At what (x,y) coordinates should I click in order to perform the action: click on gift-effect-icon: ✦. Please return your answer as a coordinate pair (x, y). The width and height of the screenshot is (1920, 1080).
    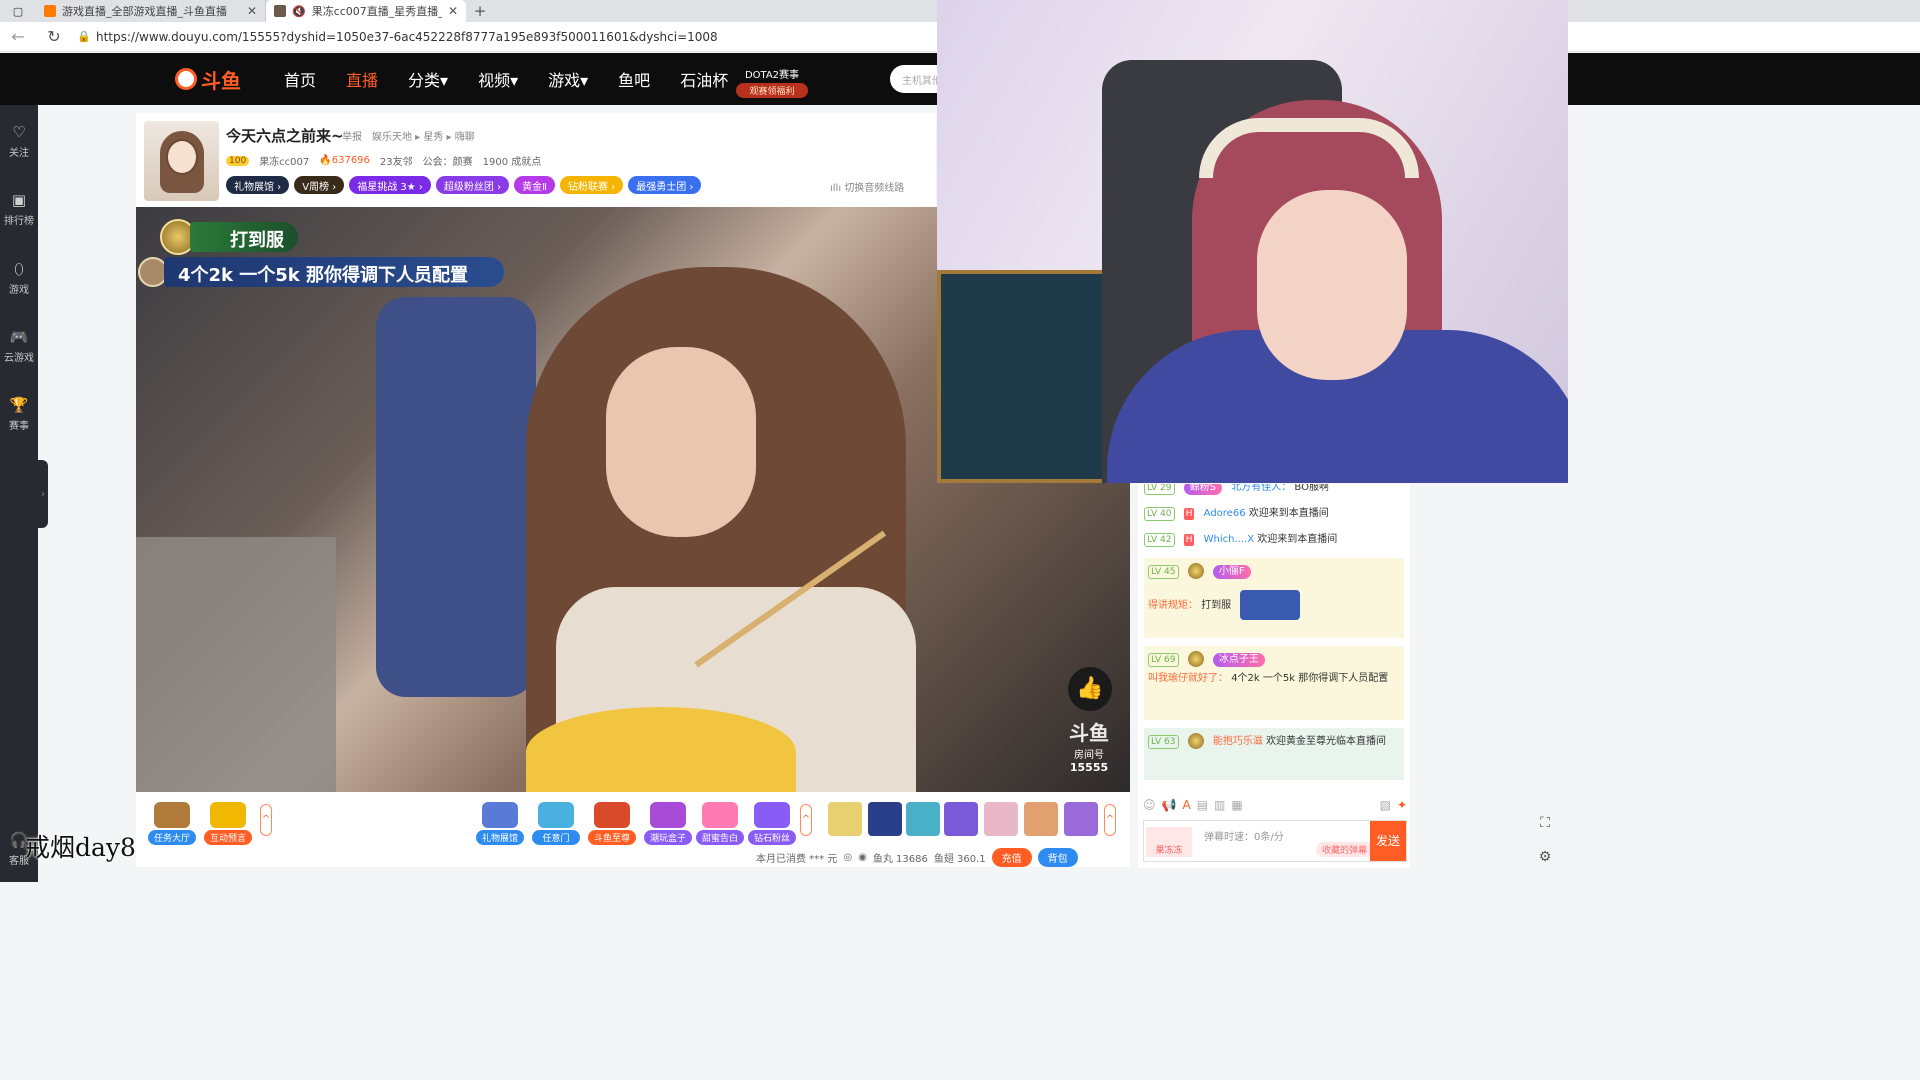
    Looking at the image, I should click on (1402, 806).